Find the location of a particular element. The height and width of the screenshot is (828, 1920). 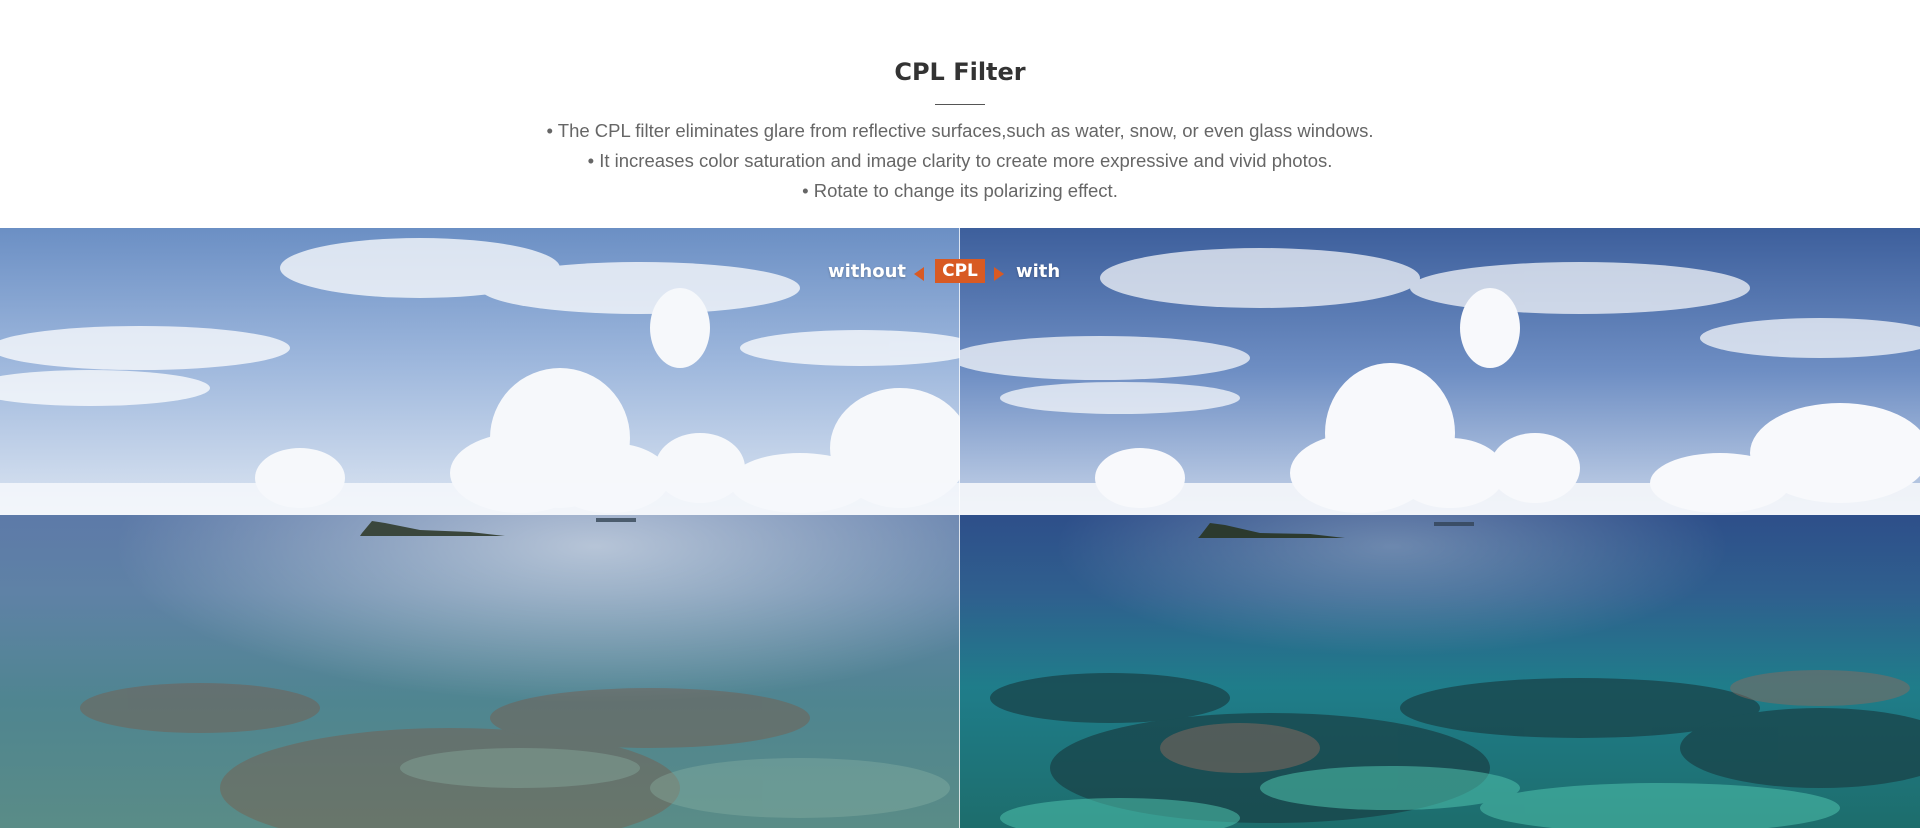

without-label: without is located at coordinates (867, 271).